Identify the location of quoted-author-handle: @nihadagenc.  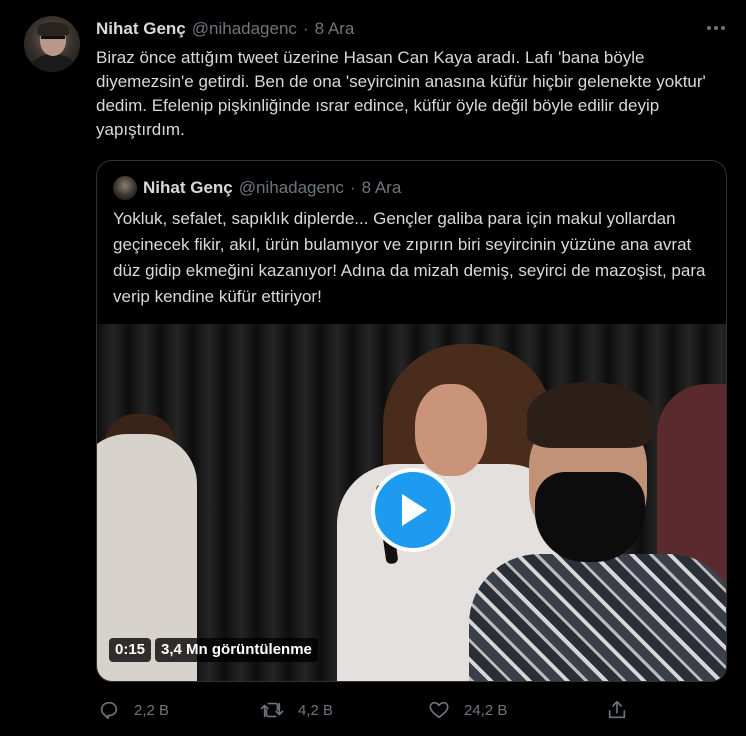
(291, 187).